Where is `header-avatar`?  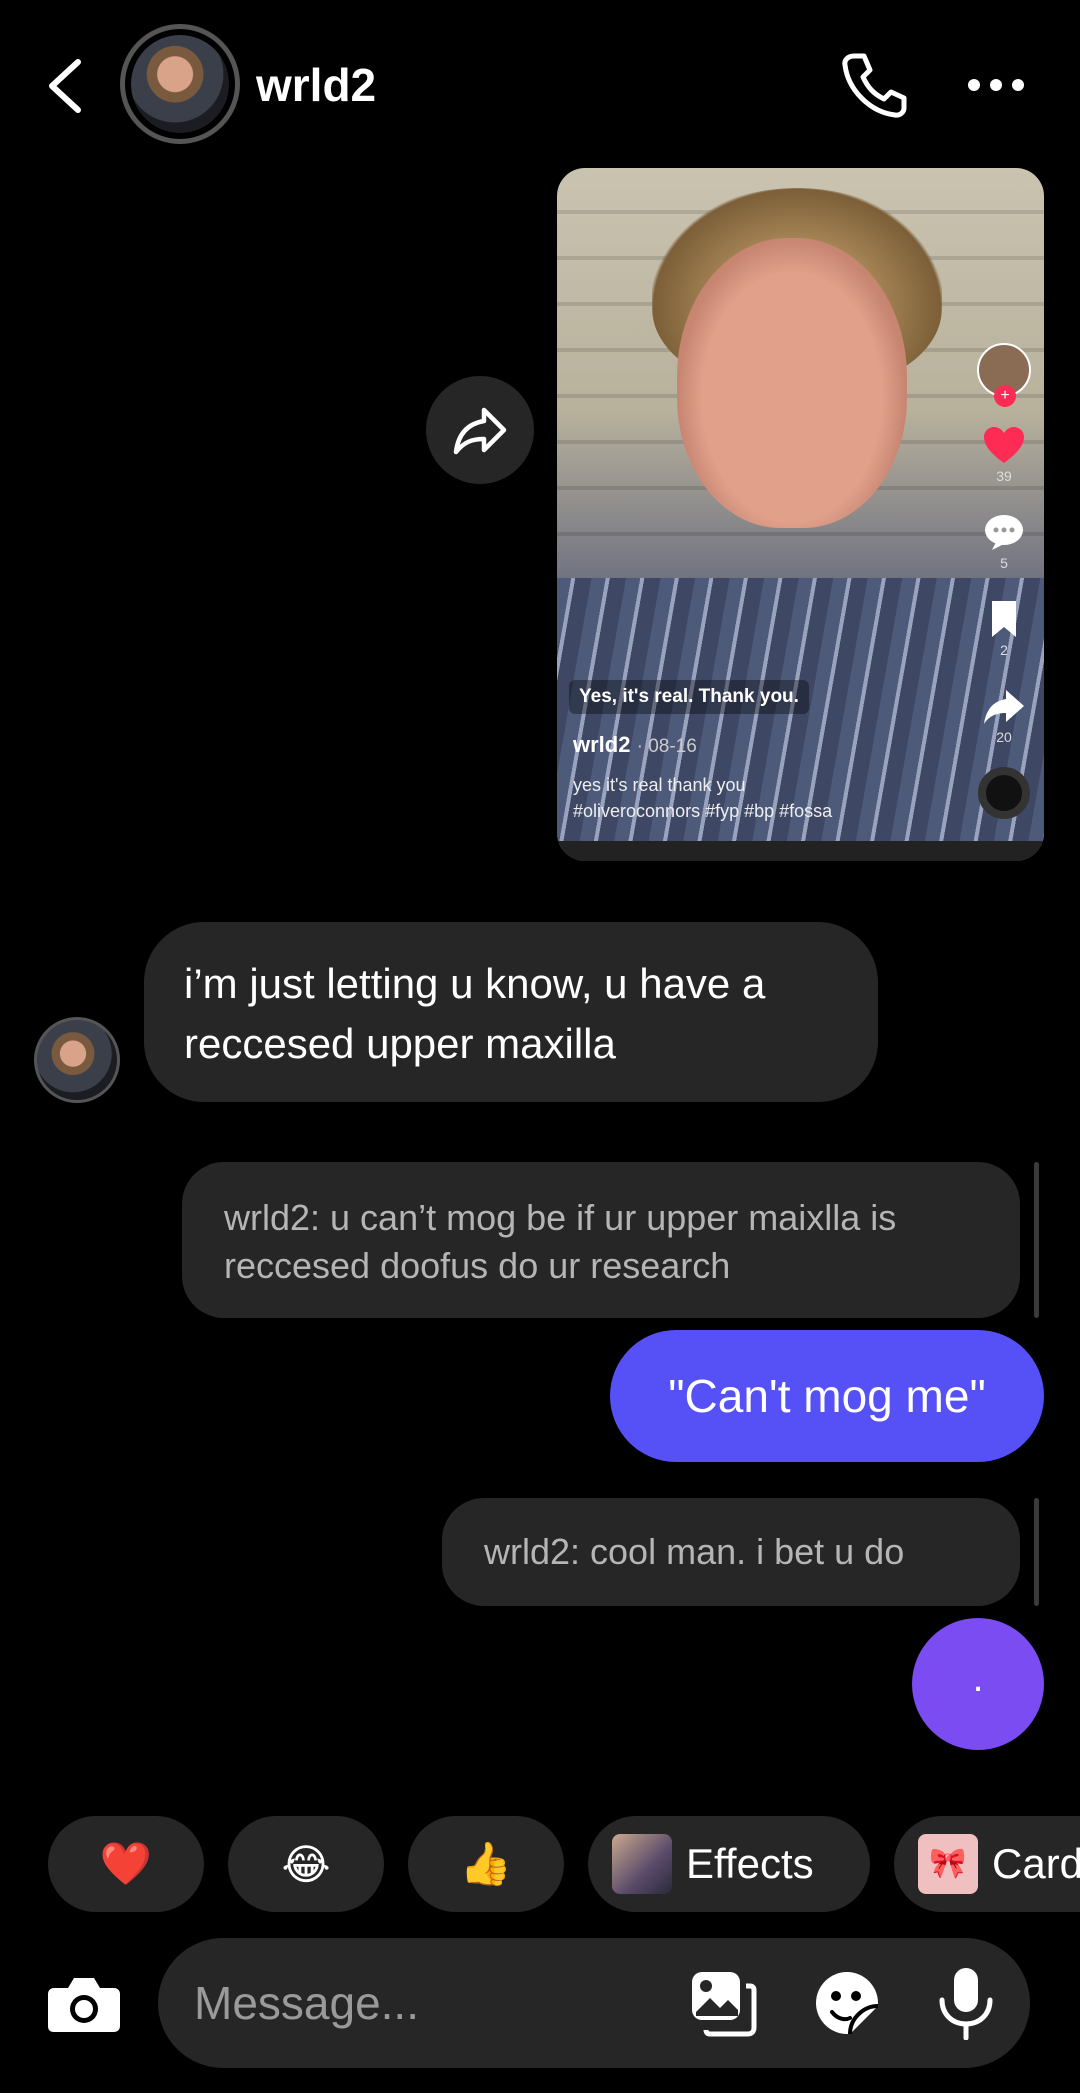 header-avatar is located at coordinates (180, 84).